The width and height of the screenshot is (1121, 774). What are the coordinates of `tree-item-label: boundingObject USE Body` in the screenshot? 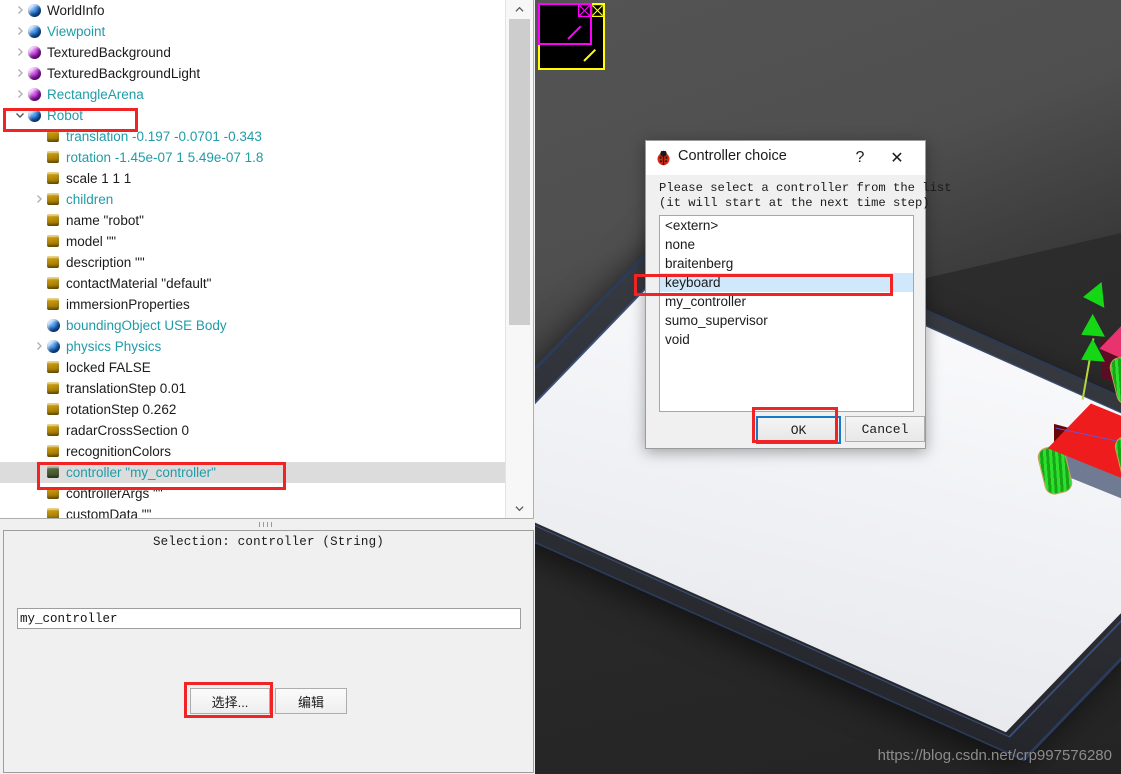 It's located at (146, 325).